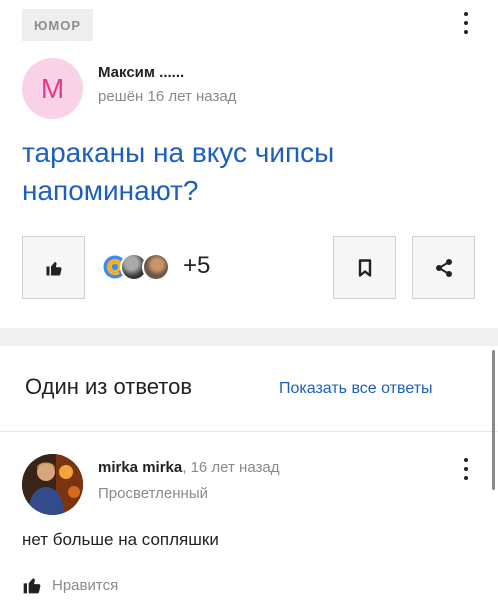  Describe the element at coordinates (356, 389) in the screenshot. I see `show-all-answers-link: Показать все ответы` at that location.